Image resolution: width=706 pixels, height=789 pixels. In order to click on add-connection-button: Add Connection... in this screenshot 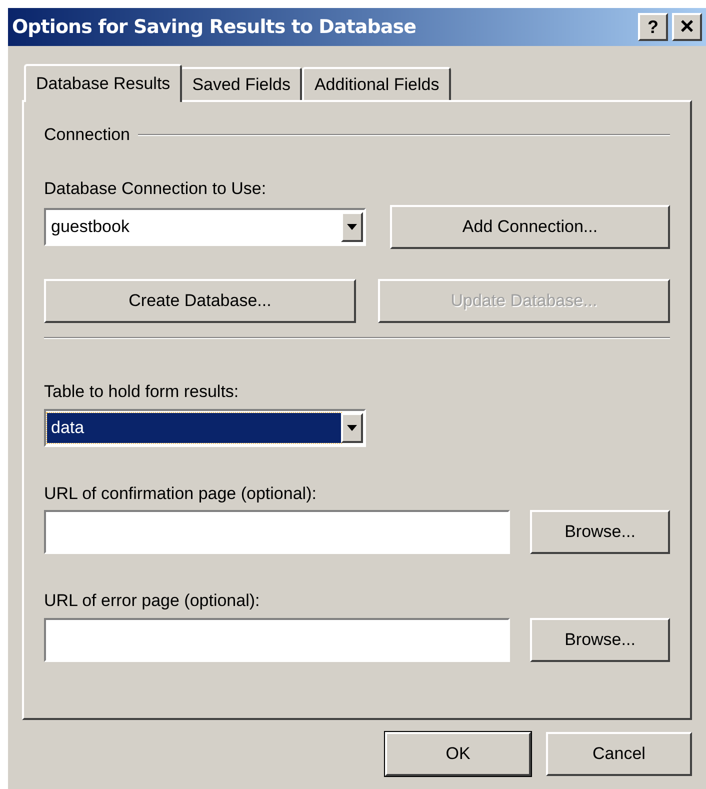, I will do `click(530, 227)`.